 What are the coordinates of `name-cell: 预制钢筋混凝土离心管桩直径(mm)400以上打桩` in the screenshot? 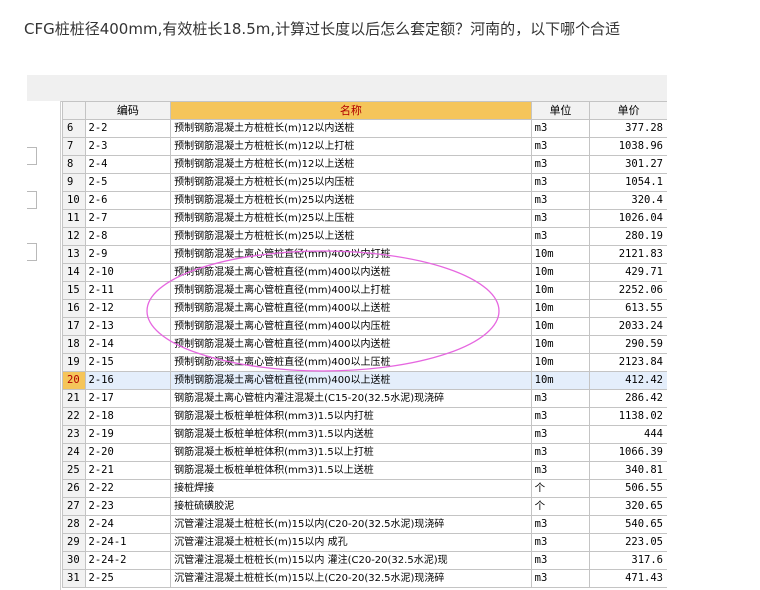 It's located at (351, 290).